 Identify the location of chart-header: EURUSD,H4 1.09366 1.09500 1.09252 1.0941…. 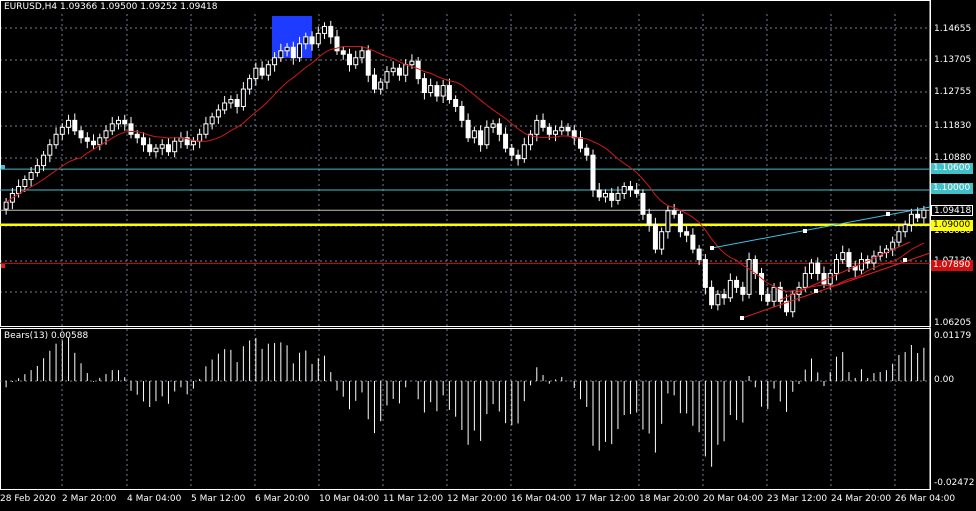
(111, 7).